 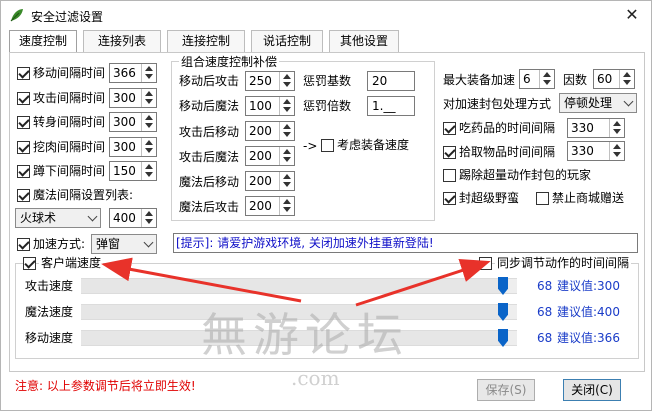 I want to click on annotation-arrows, so click(x=296, y=282).